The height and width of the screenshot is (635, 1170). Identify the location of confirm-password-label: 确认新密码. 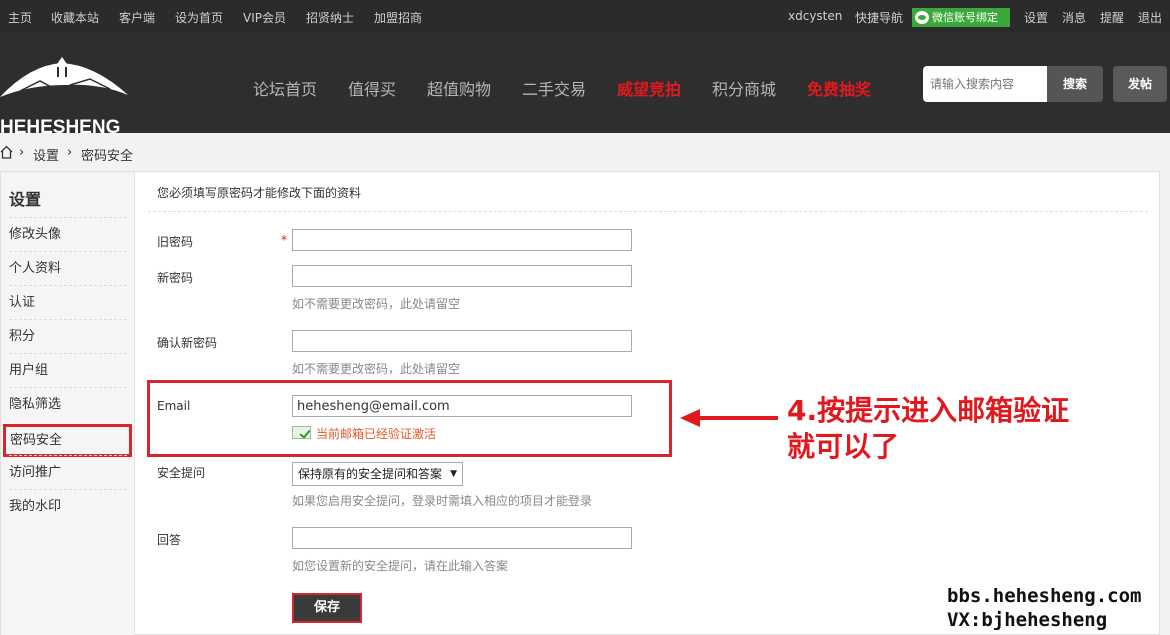
(187, 343).